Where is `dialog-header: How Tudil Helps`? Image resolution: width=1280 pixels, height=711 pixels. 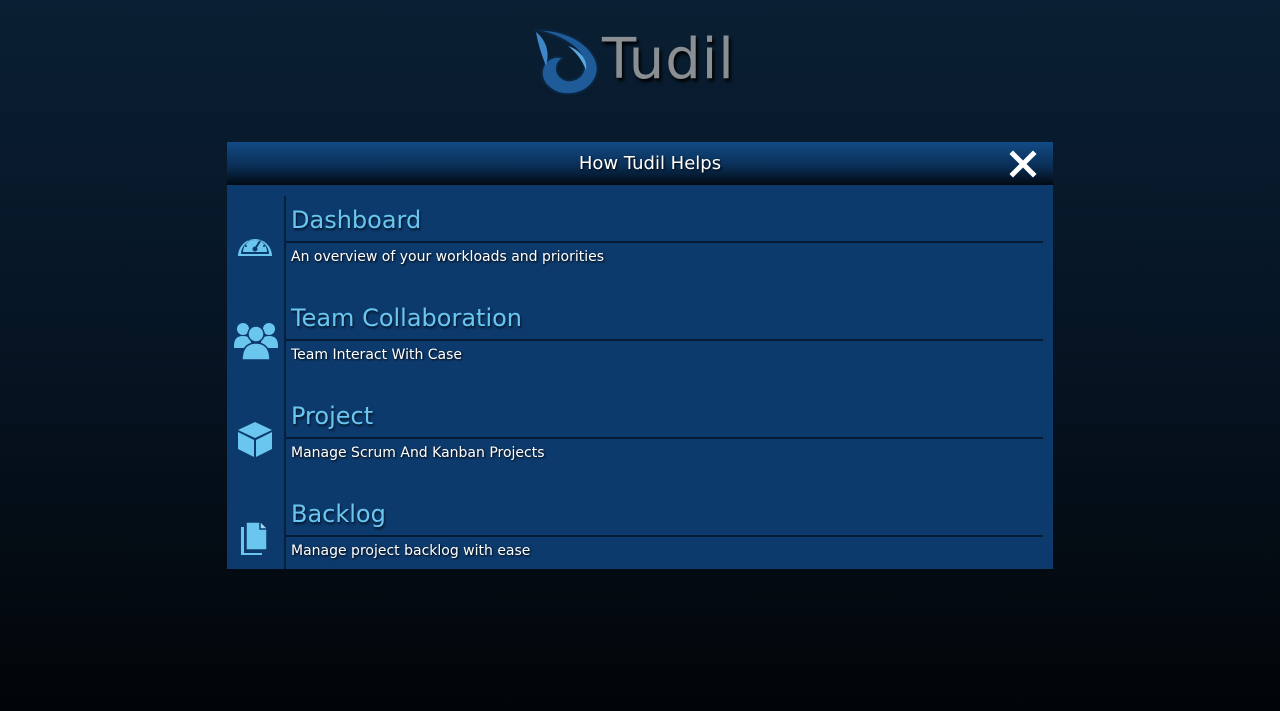 dialog-header: How Tudil Helps is located at coordinates (640, 163).